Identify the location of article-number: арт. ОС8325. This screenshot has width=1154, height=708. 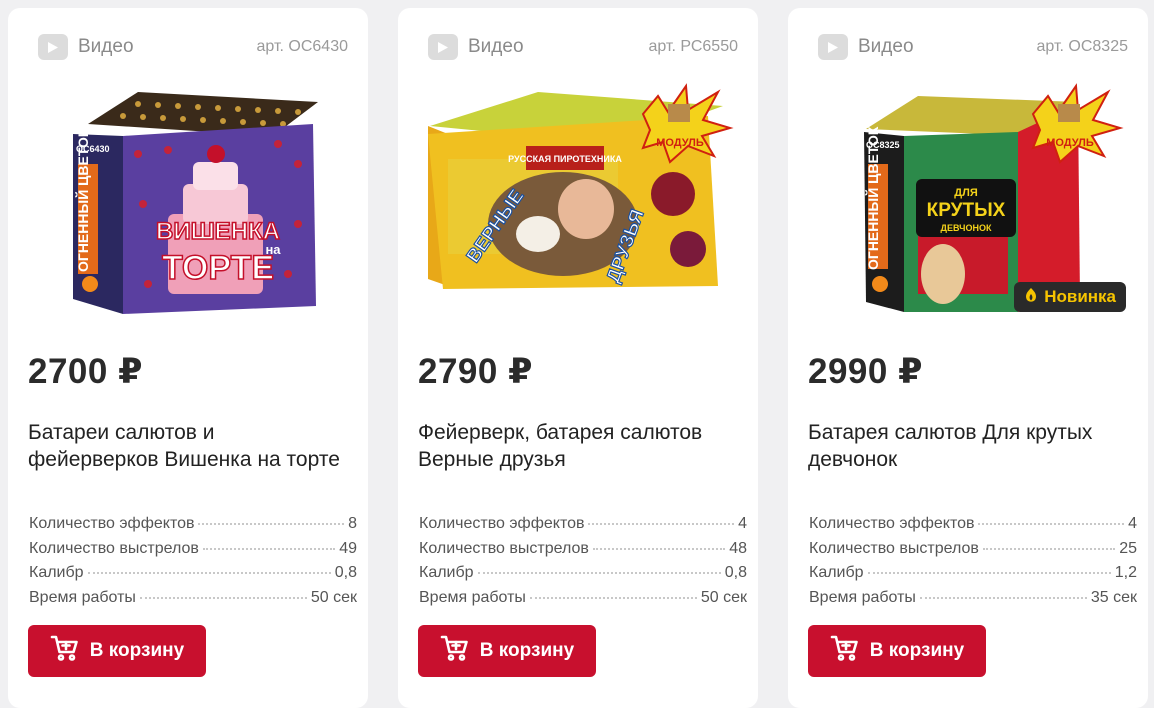
(1082, 46).